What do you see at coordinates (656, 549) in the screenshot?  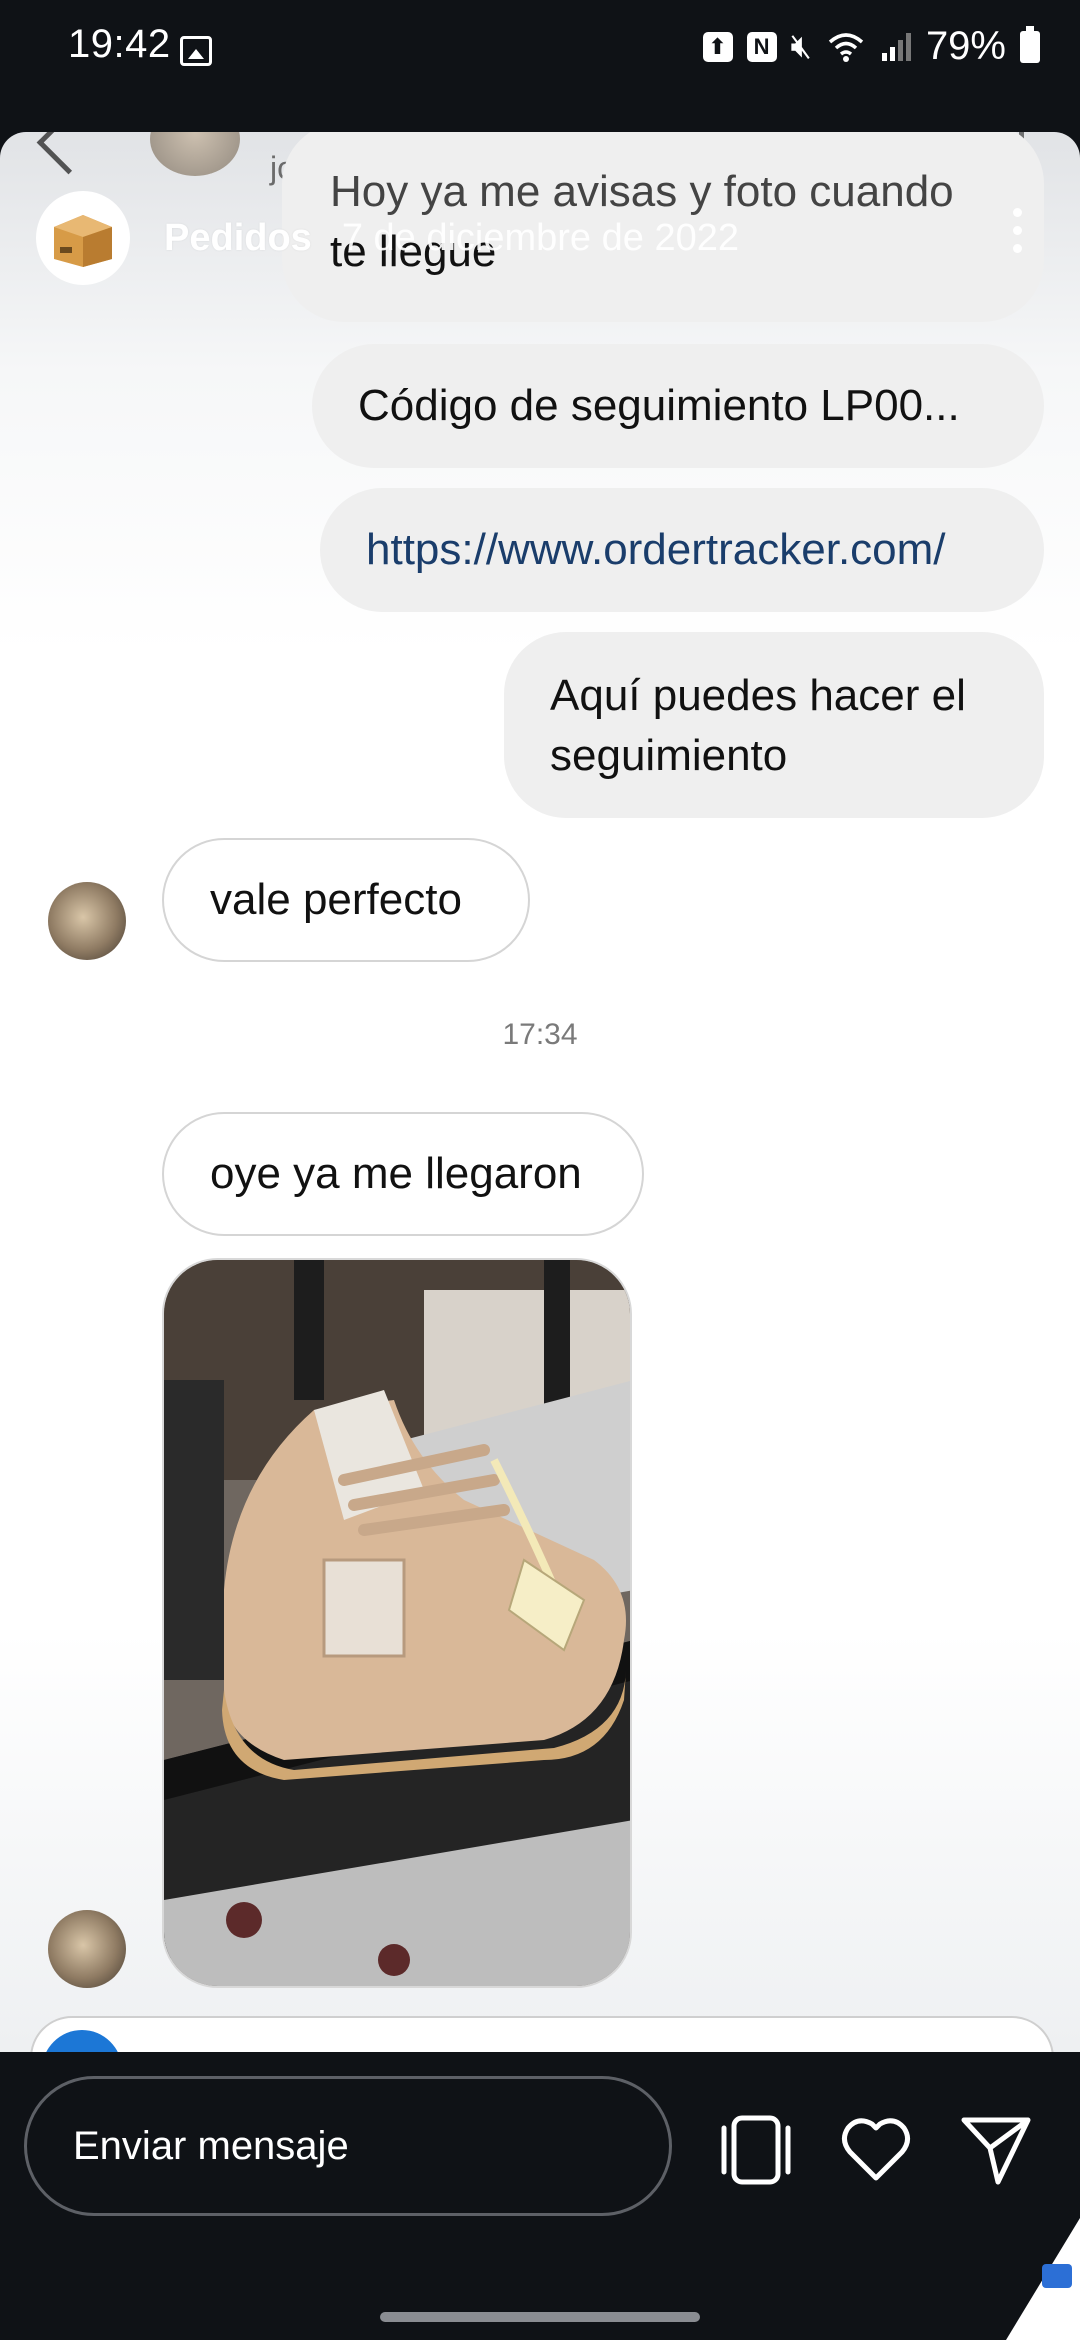 I see `tracking-link: https://www.ordertracker.com/` at bounding box center [656, 549].